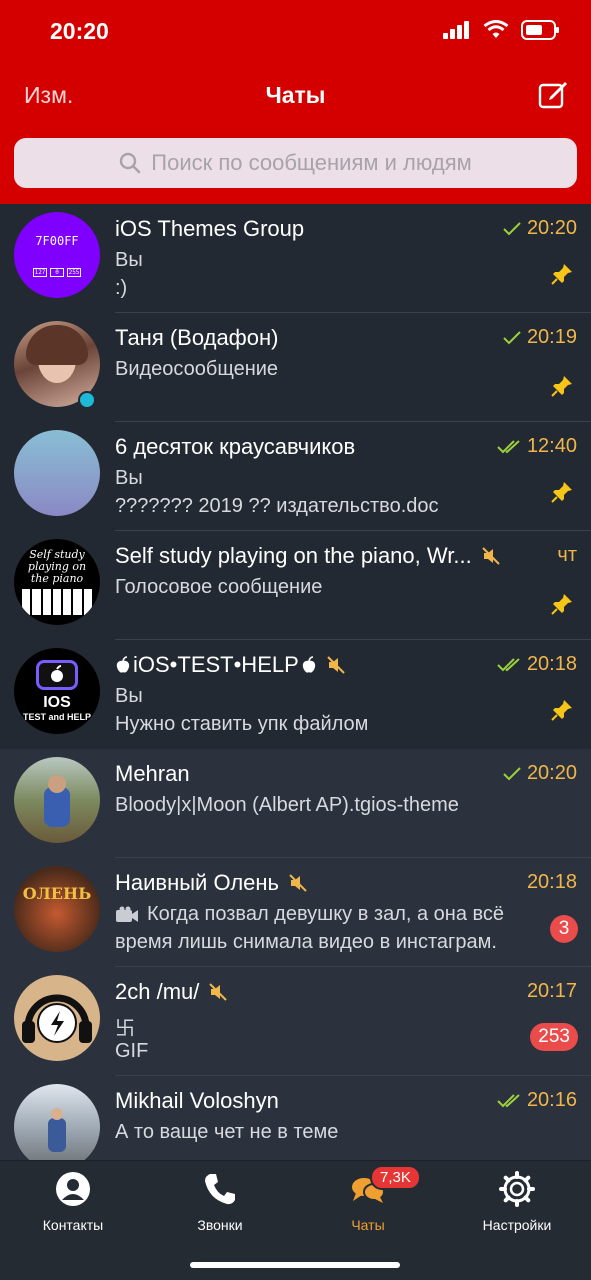  I want to click on search-input: Поиск по сообщениям и людям, so click(295, 163).